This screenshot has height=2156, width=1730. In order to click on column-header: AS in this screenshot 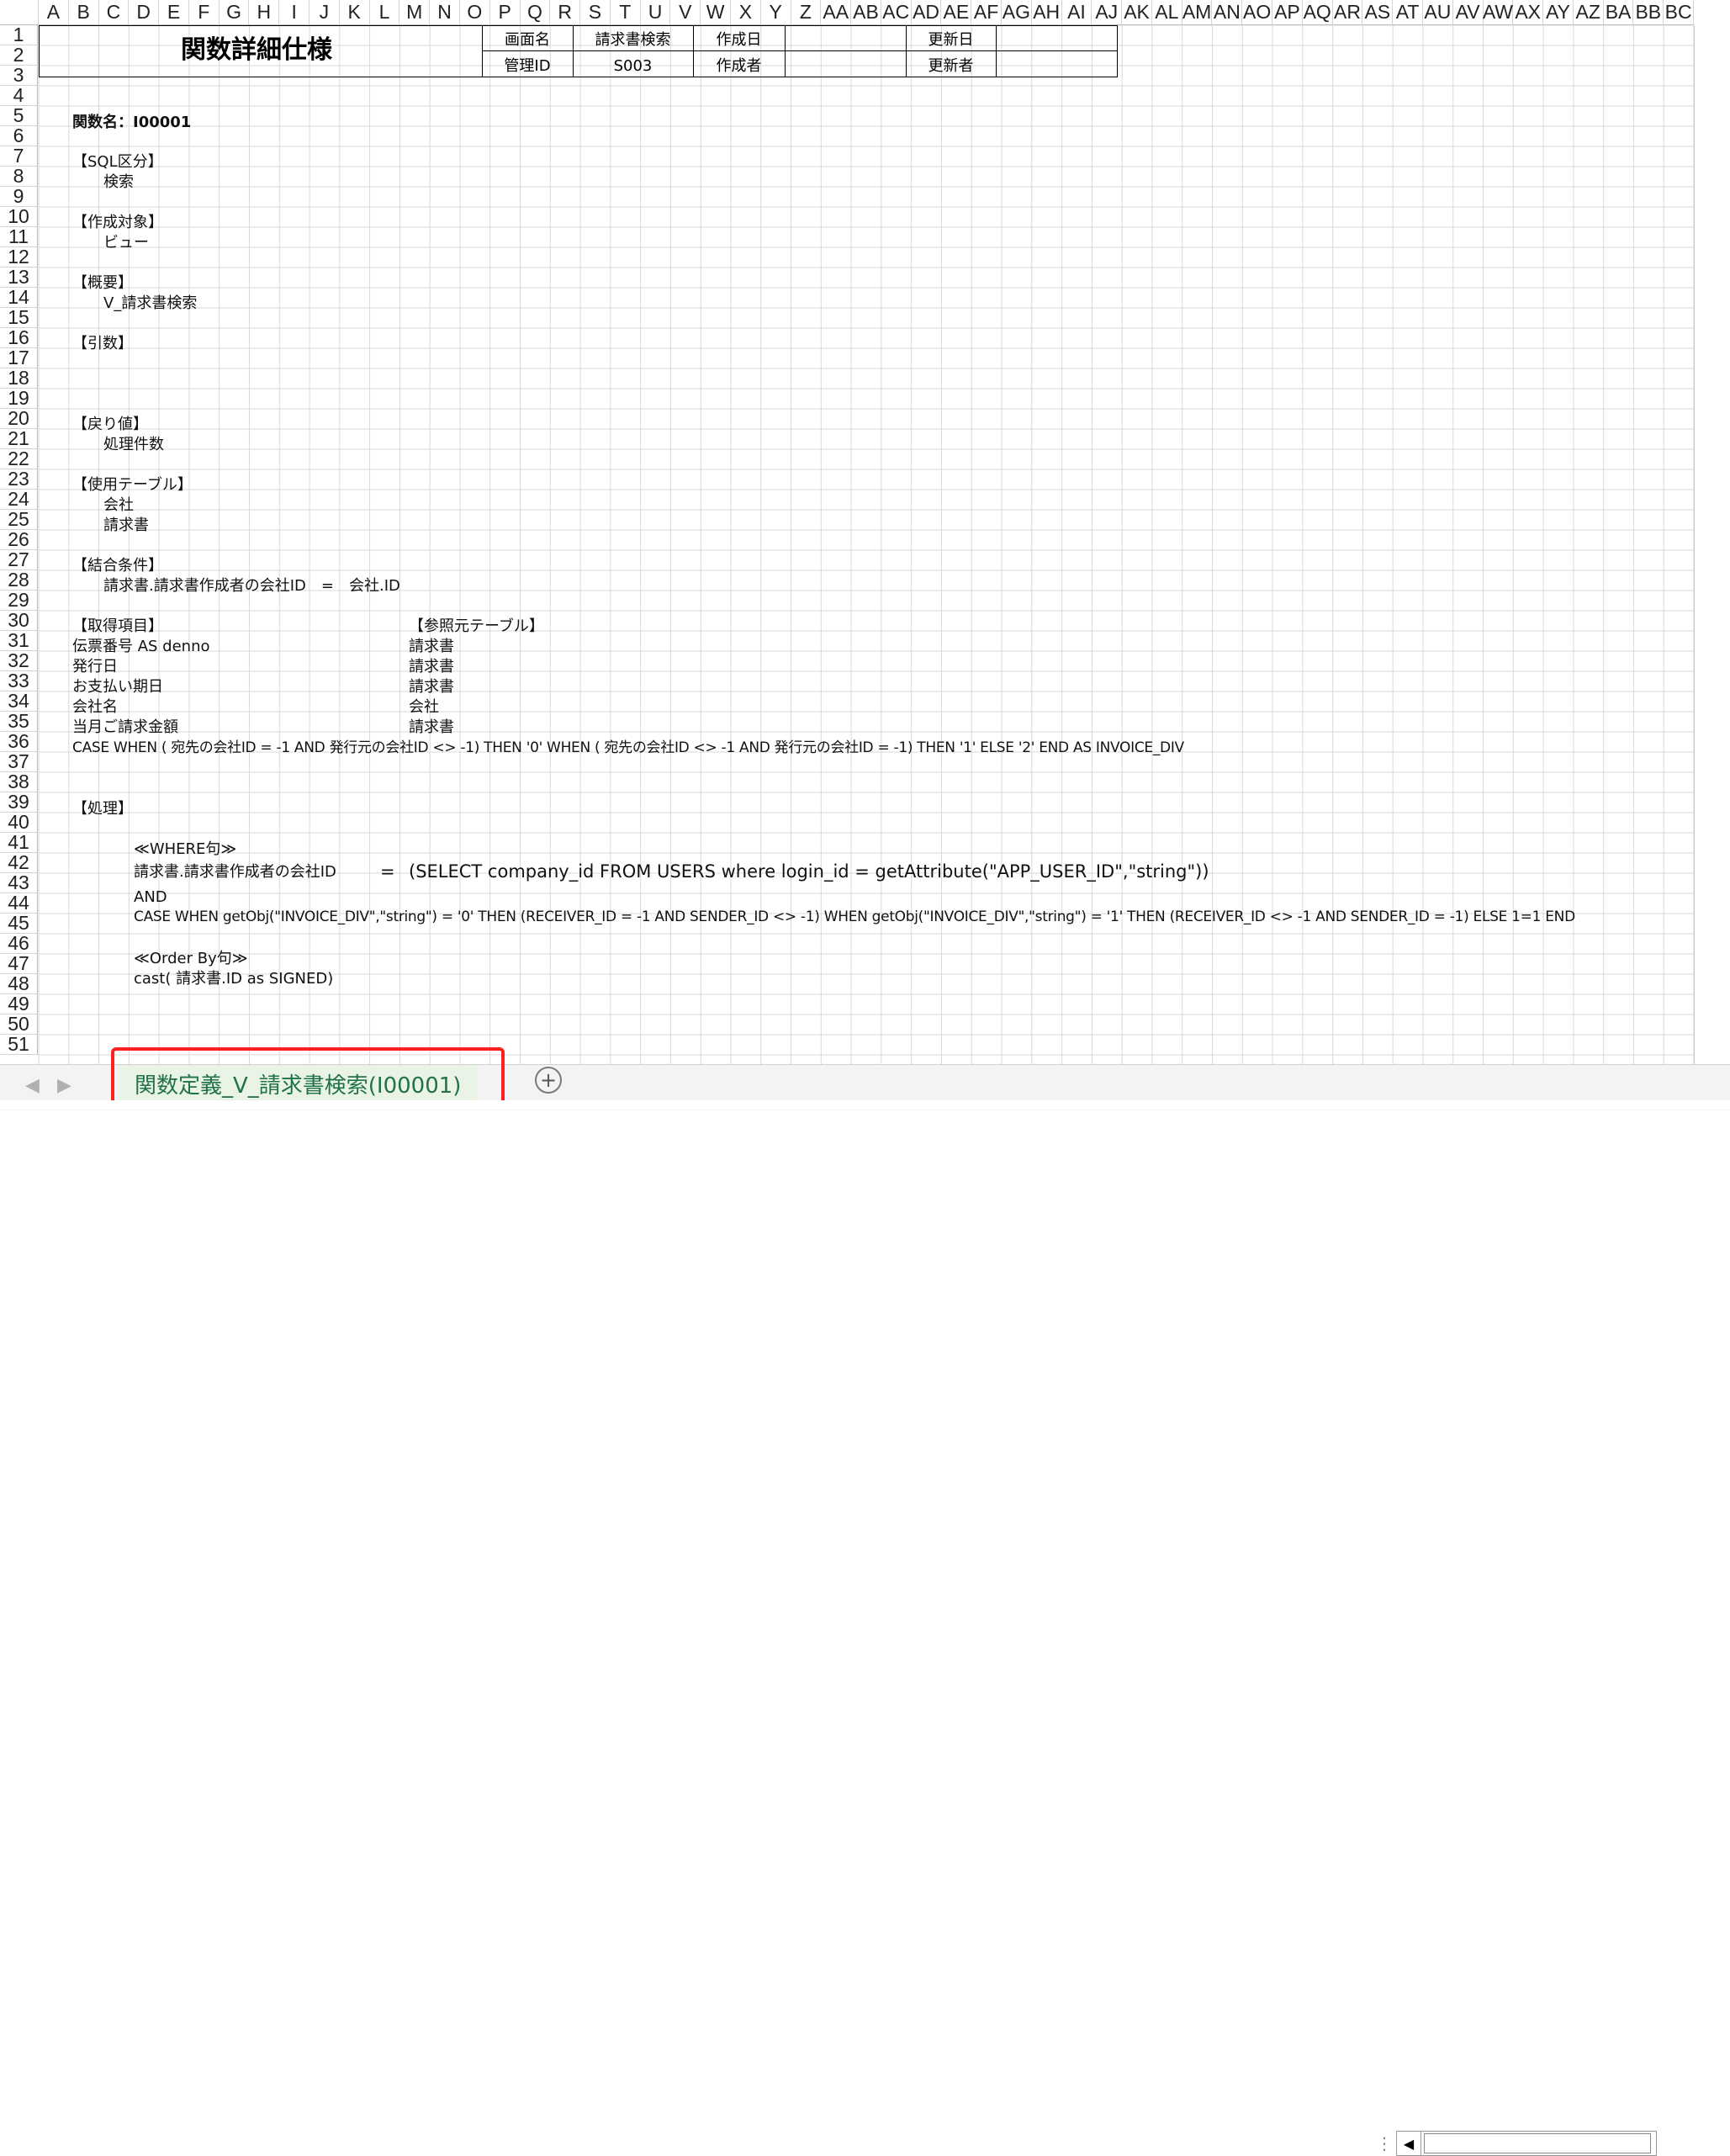, I will do `click(1378, 12)`.